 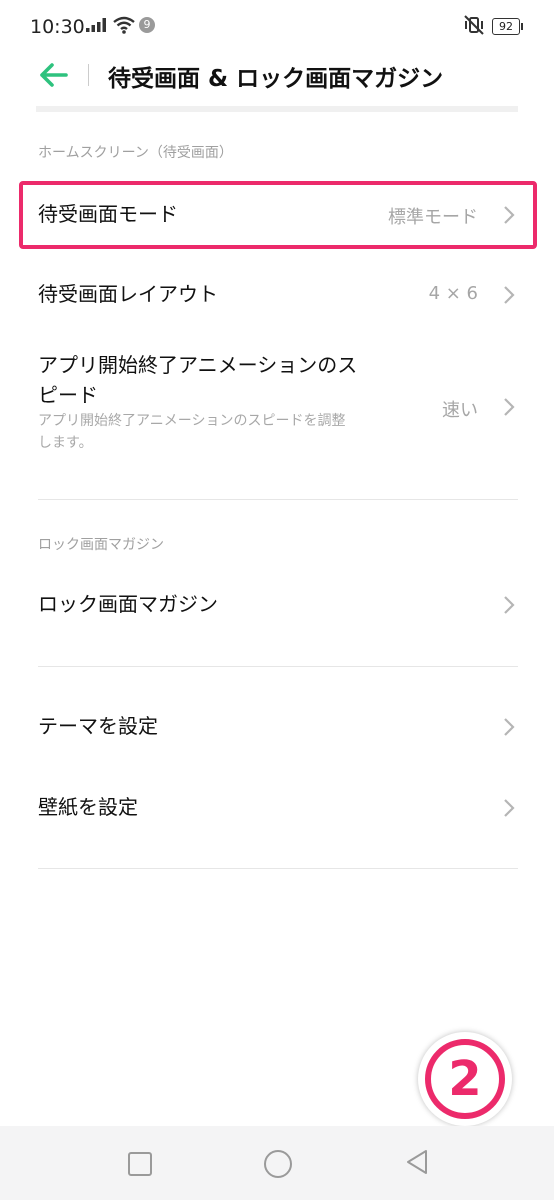 I want to click on row-subtitle-line2: します。, so click(x=65, y=443).